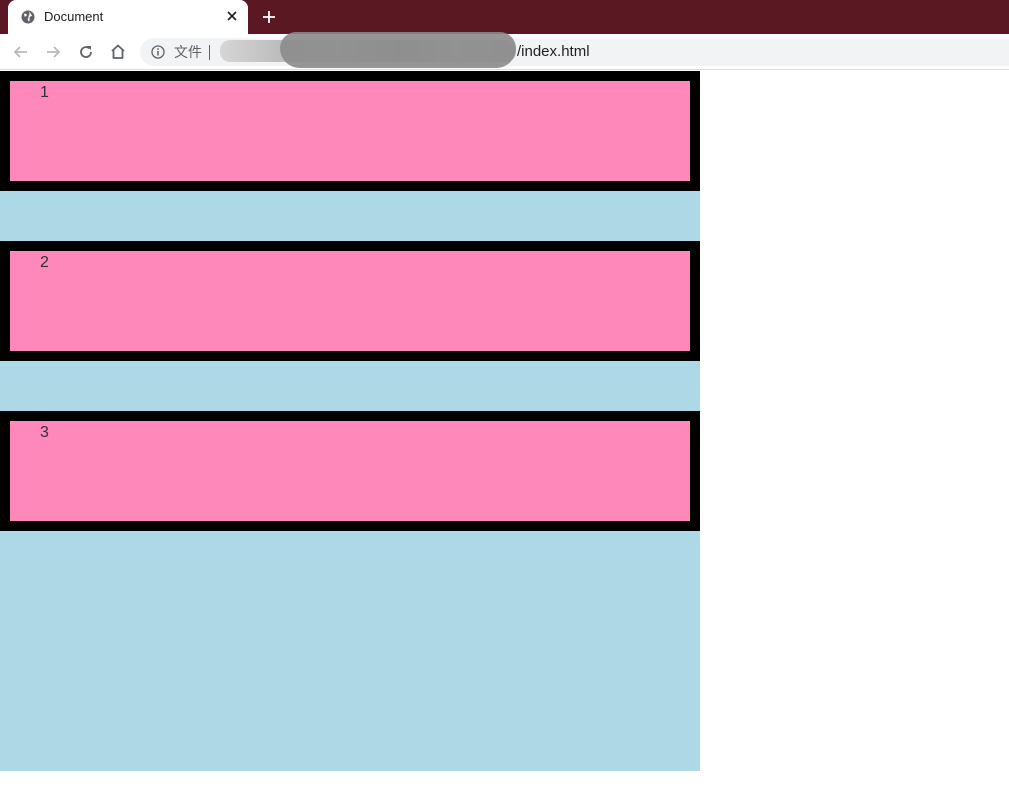  What do you see at coordinates (553, 52) in the screenshot?
I see `url-text: /index.html` at bounding box center [553, 52].